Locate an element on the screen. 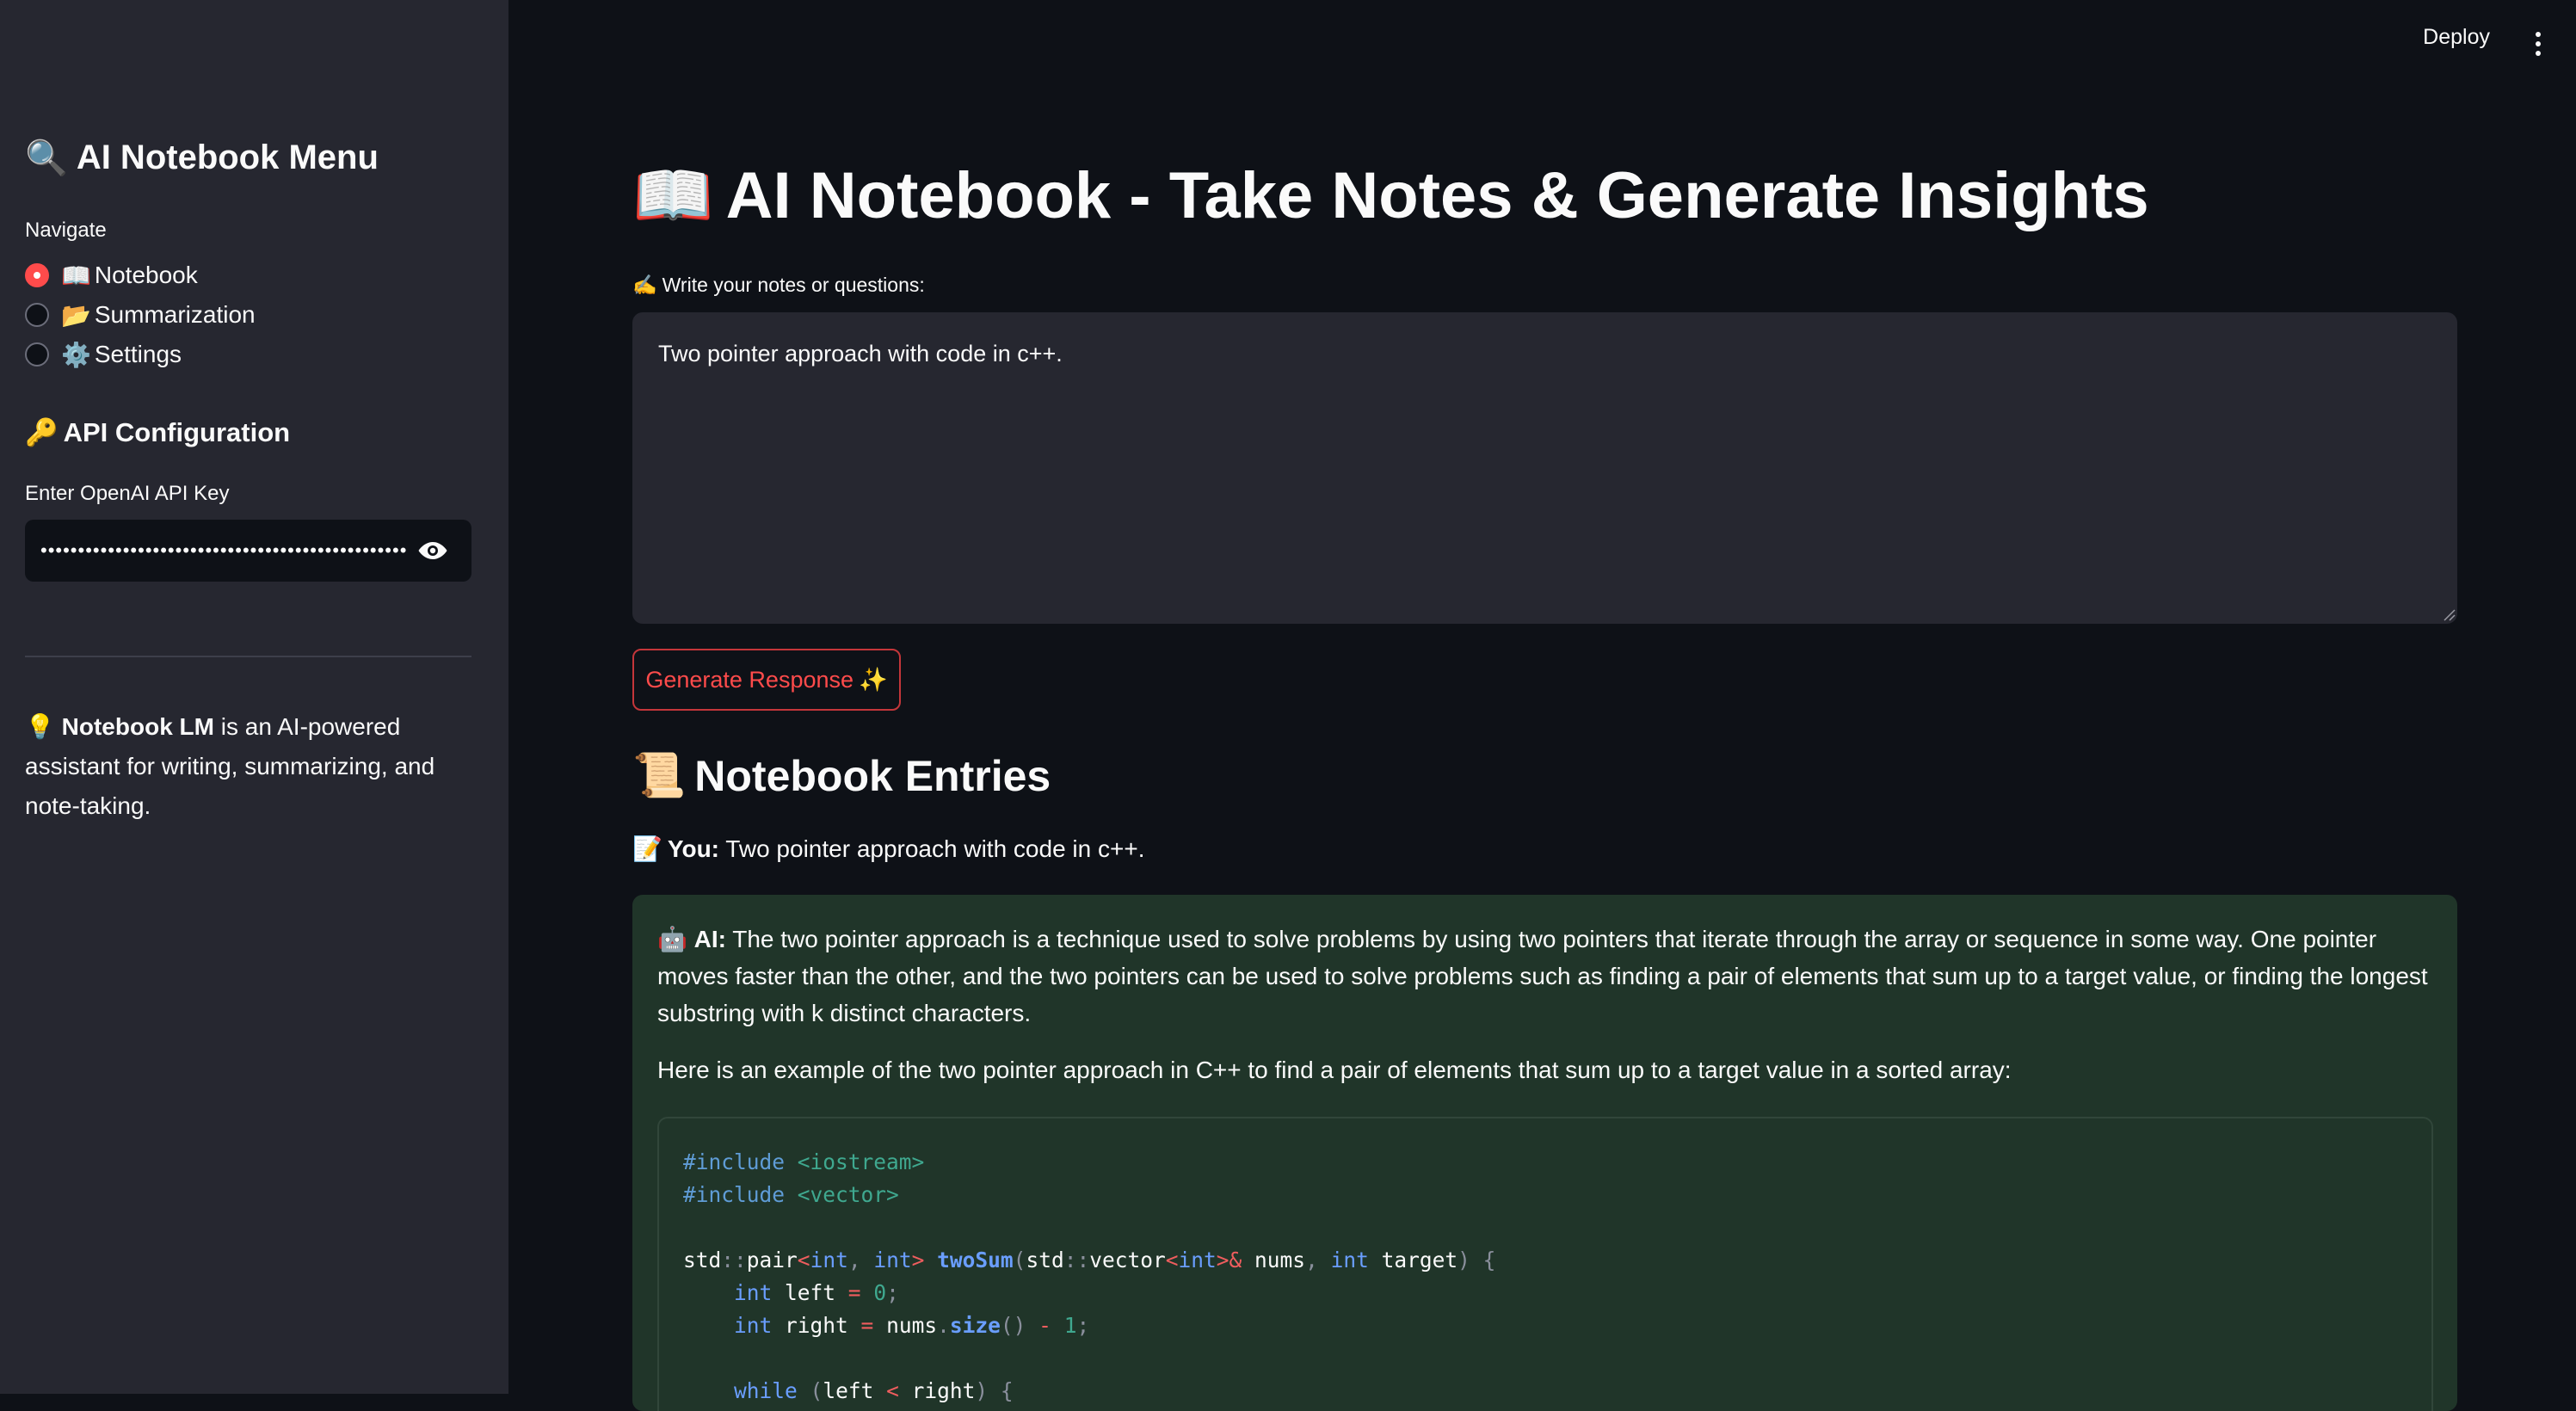 Image resolution: width=2576 pixels, height=1411 pixels. you-text: Two pointer approach with code in c++. is located at coordinates (932, 848).